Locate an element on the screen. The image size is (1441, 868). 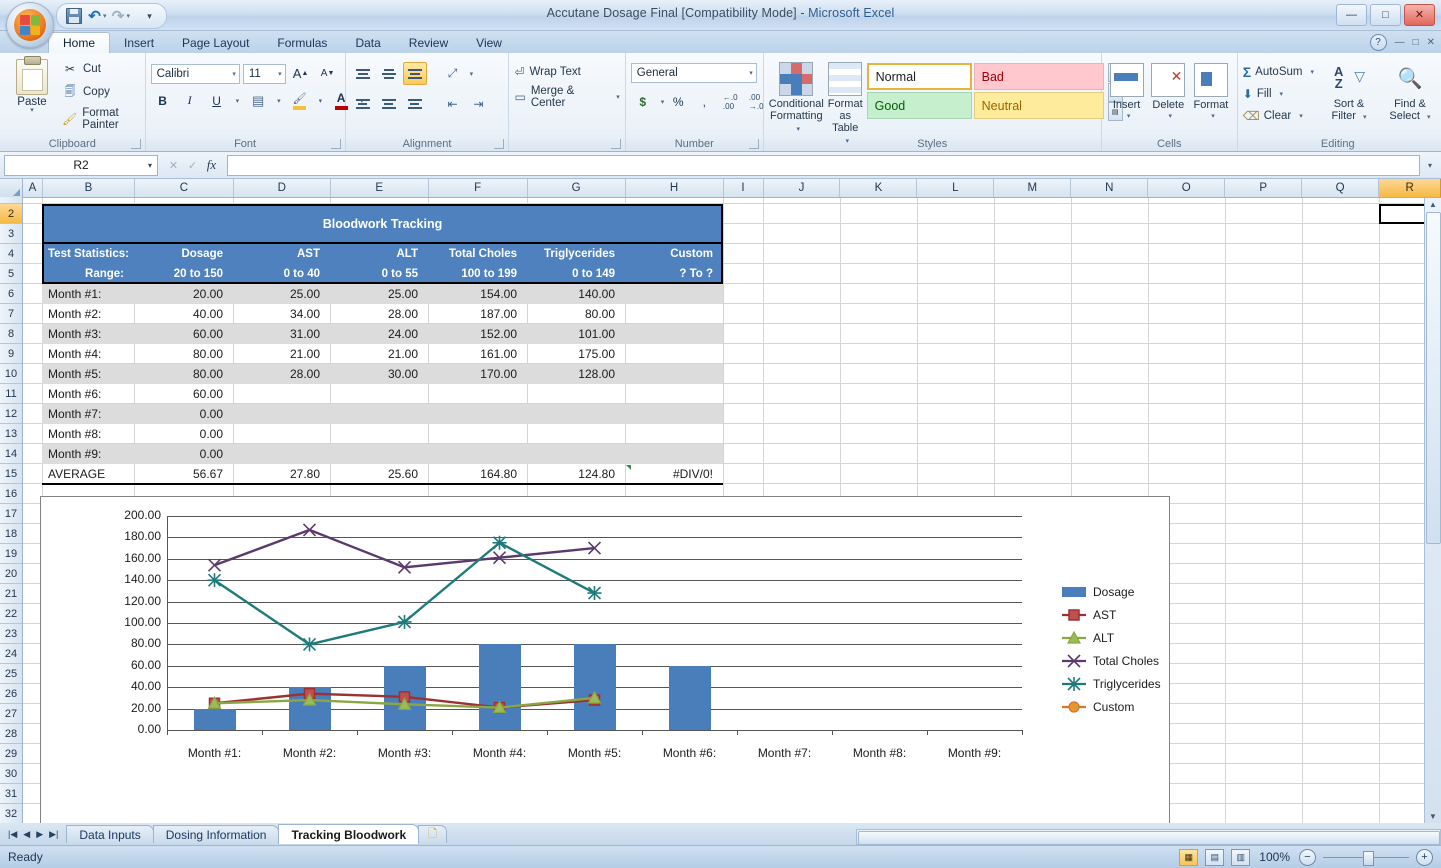
insert-function-icon: fx is located at coordinates (211, 165).